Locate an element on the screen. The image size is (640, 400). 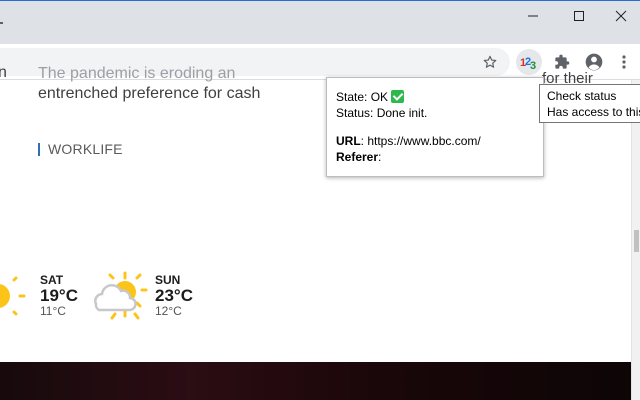
close-icon is located at coordinates (621, 16).